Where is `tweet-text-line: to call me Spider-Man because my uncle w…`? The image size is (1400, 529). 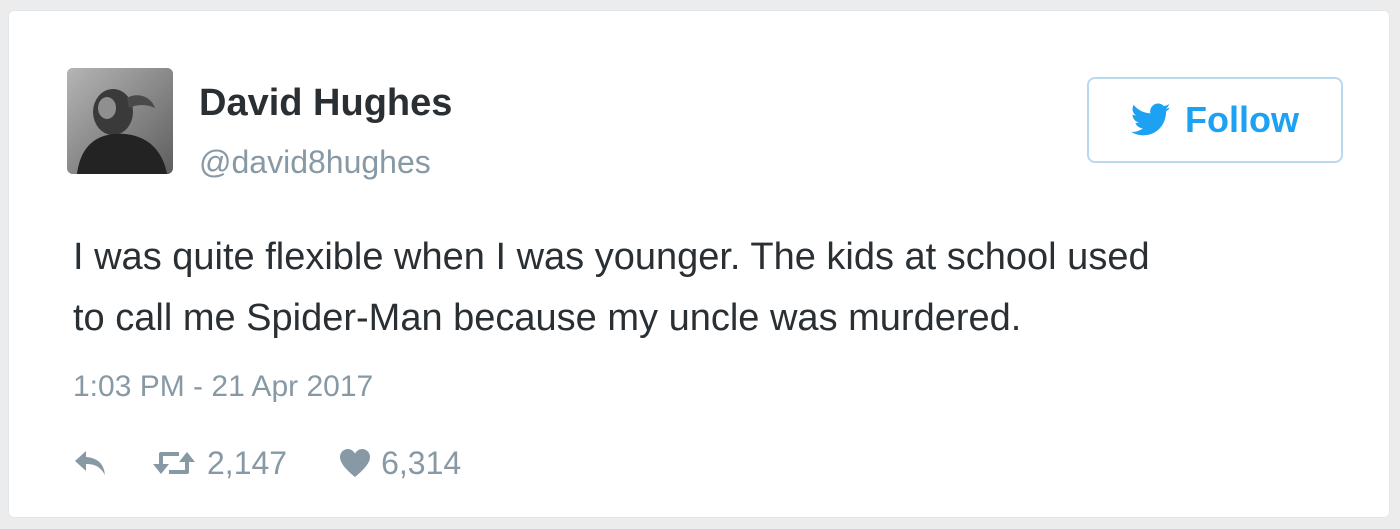
tweet-text-line: to call me Spider-Man because my uncle w… is located at coordinates (547, 318).